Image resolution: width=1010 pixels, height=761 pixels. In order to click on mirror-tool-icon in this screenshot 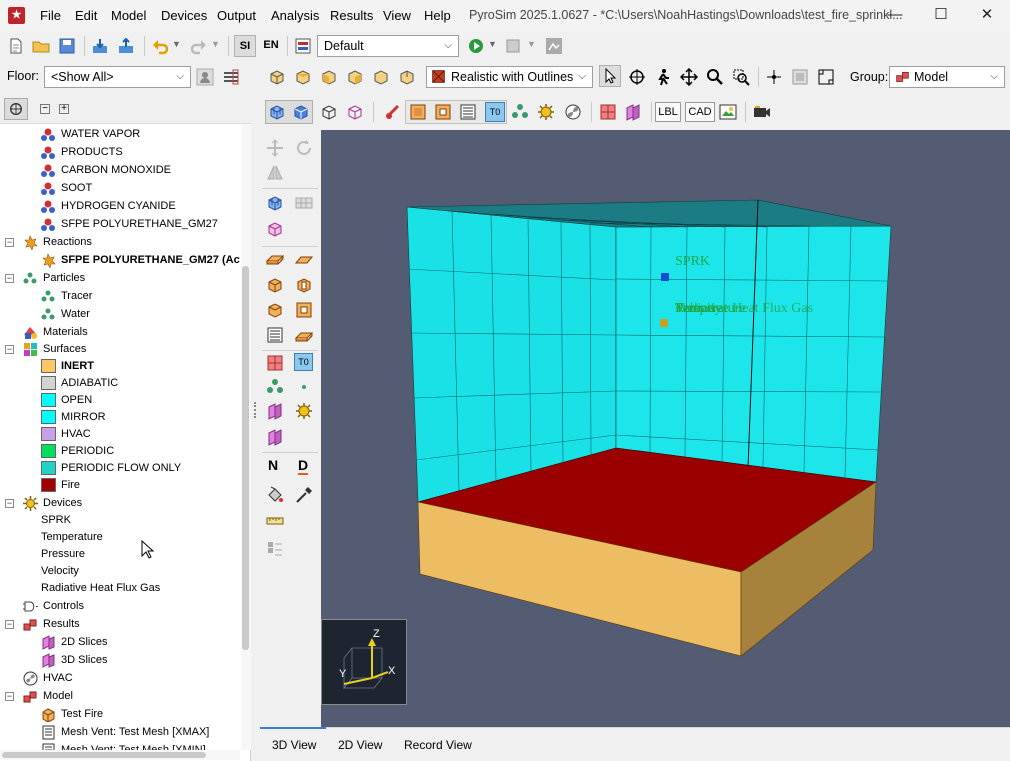, I will do `click(275, 173)`.